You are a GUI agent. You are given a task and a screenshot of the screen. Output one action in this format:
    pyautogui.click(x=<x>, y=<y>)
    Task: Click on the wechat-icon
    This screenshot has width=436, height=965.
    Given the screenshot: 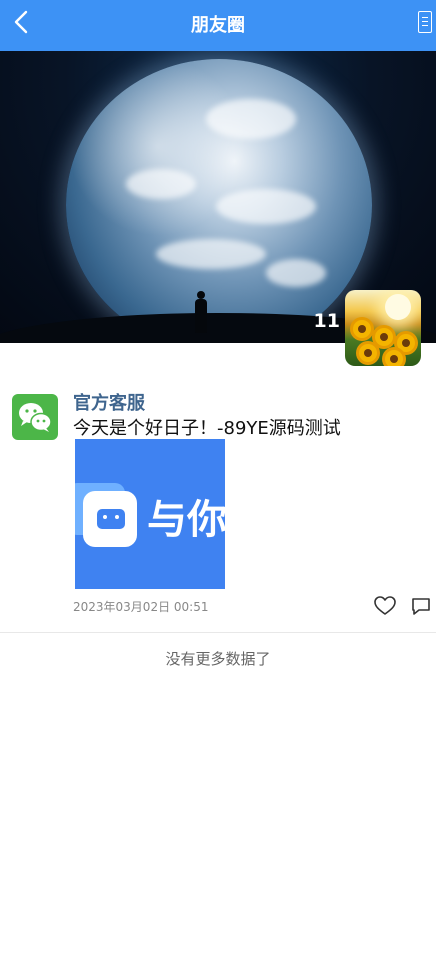 What is the action you would take?
    pyautogui.click(x=35, y=417)
    